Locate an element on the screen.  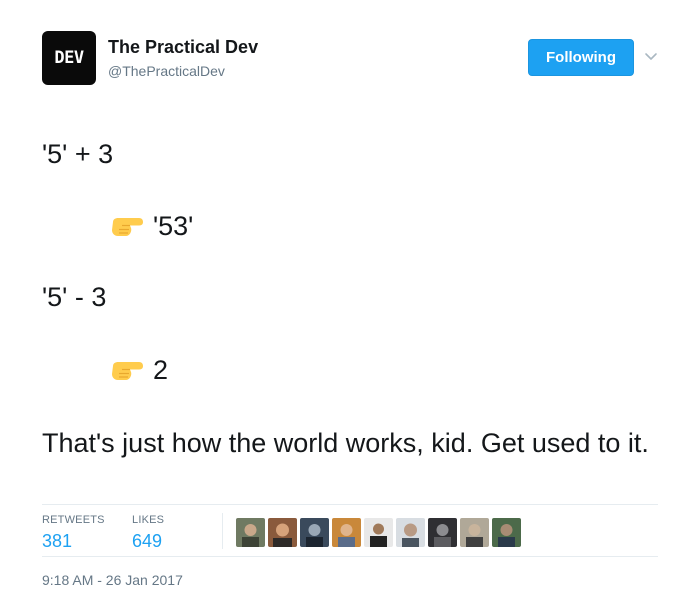
stats-separator is located at coordinates (222, 531).